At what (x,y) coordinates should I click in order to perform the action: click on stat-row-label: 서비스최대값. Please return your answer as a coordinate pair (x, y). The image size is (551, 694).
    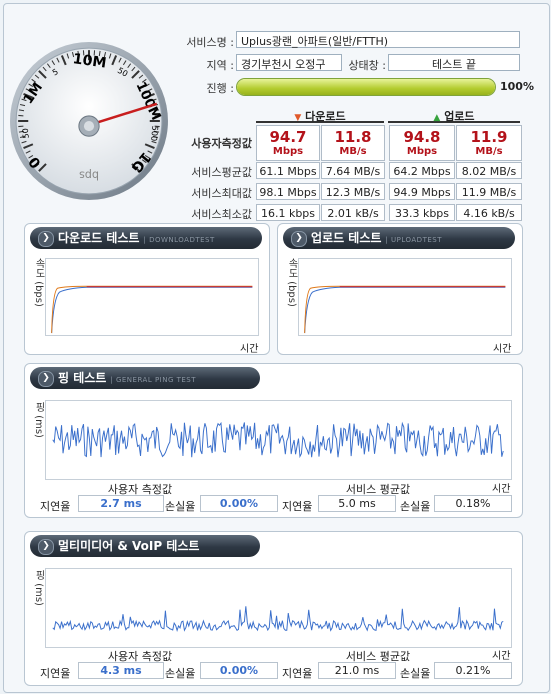
    Looking at the image, I should click on (221, 193).